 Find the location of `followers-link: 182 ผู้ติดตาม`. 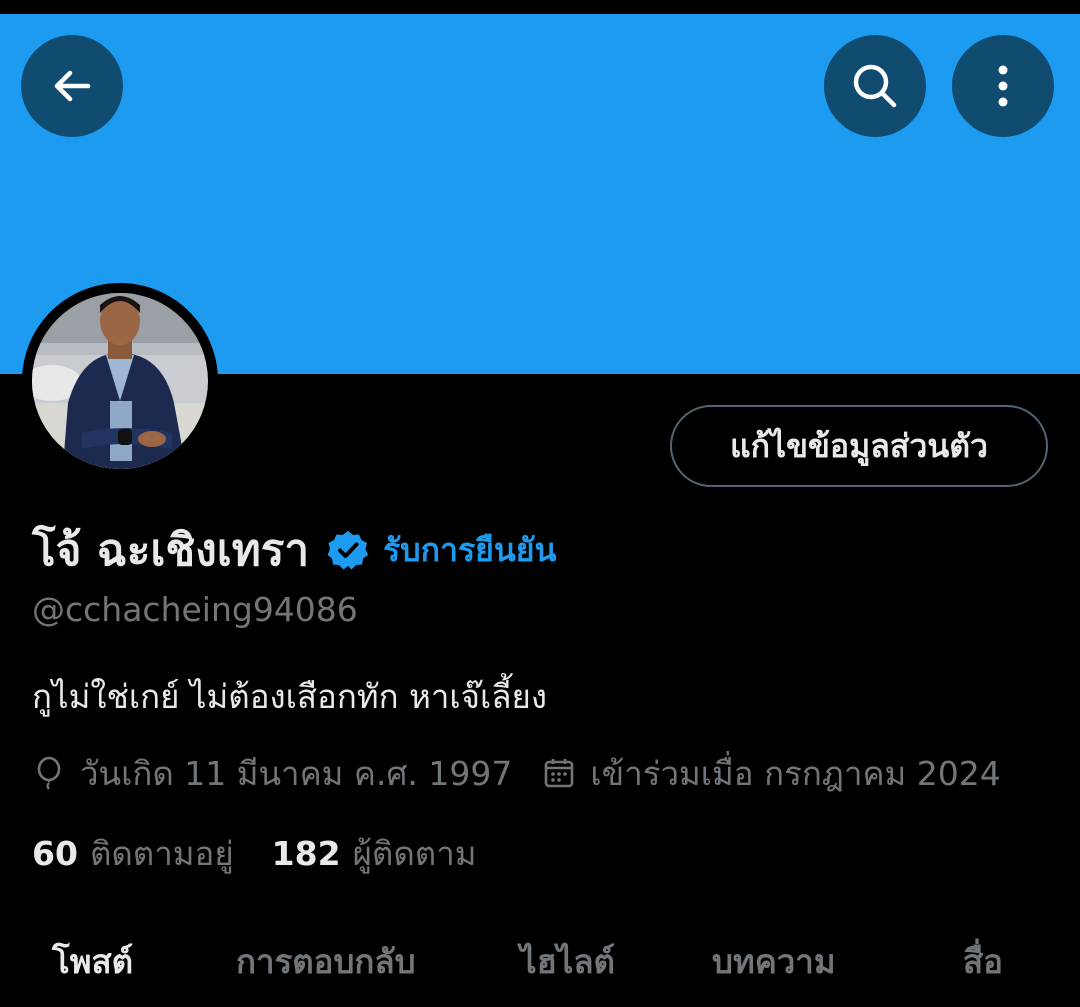

followers-link: 182 ผู้ติดตาม is located at coordinates (374, 853).